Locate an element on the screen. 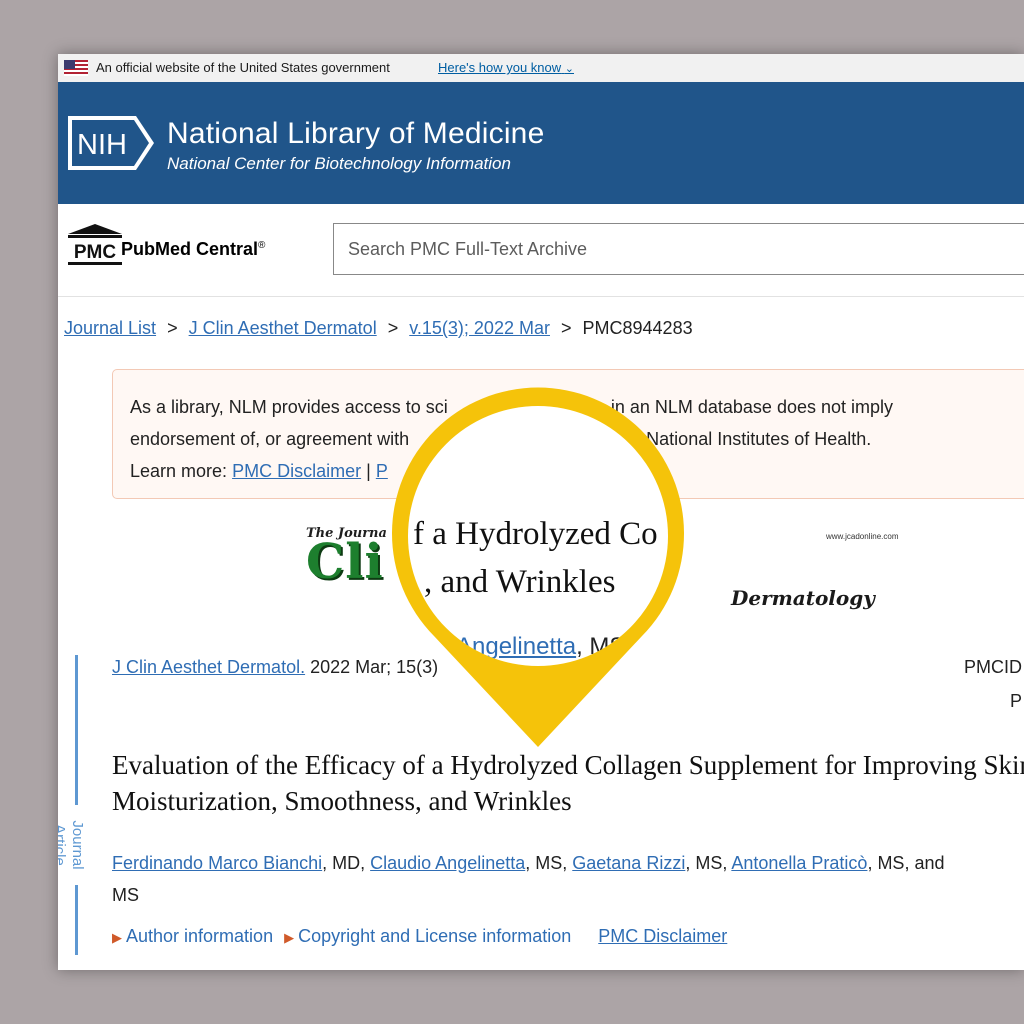 Image resolution: width=1024 pixels, height=1024 pixels. author-suffix: , MS, and is located at coordinates (906, 863).